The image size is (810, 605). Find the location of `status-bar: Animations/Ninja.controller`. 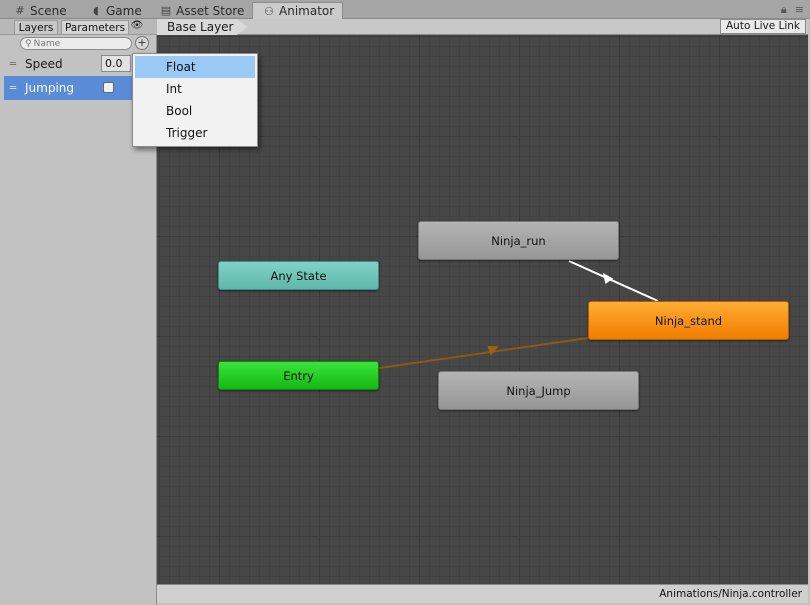

status-bar: Animations/Ninja.controller is located at coordinates (482, 593).